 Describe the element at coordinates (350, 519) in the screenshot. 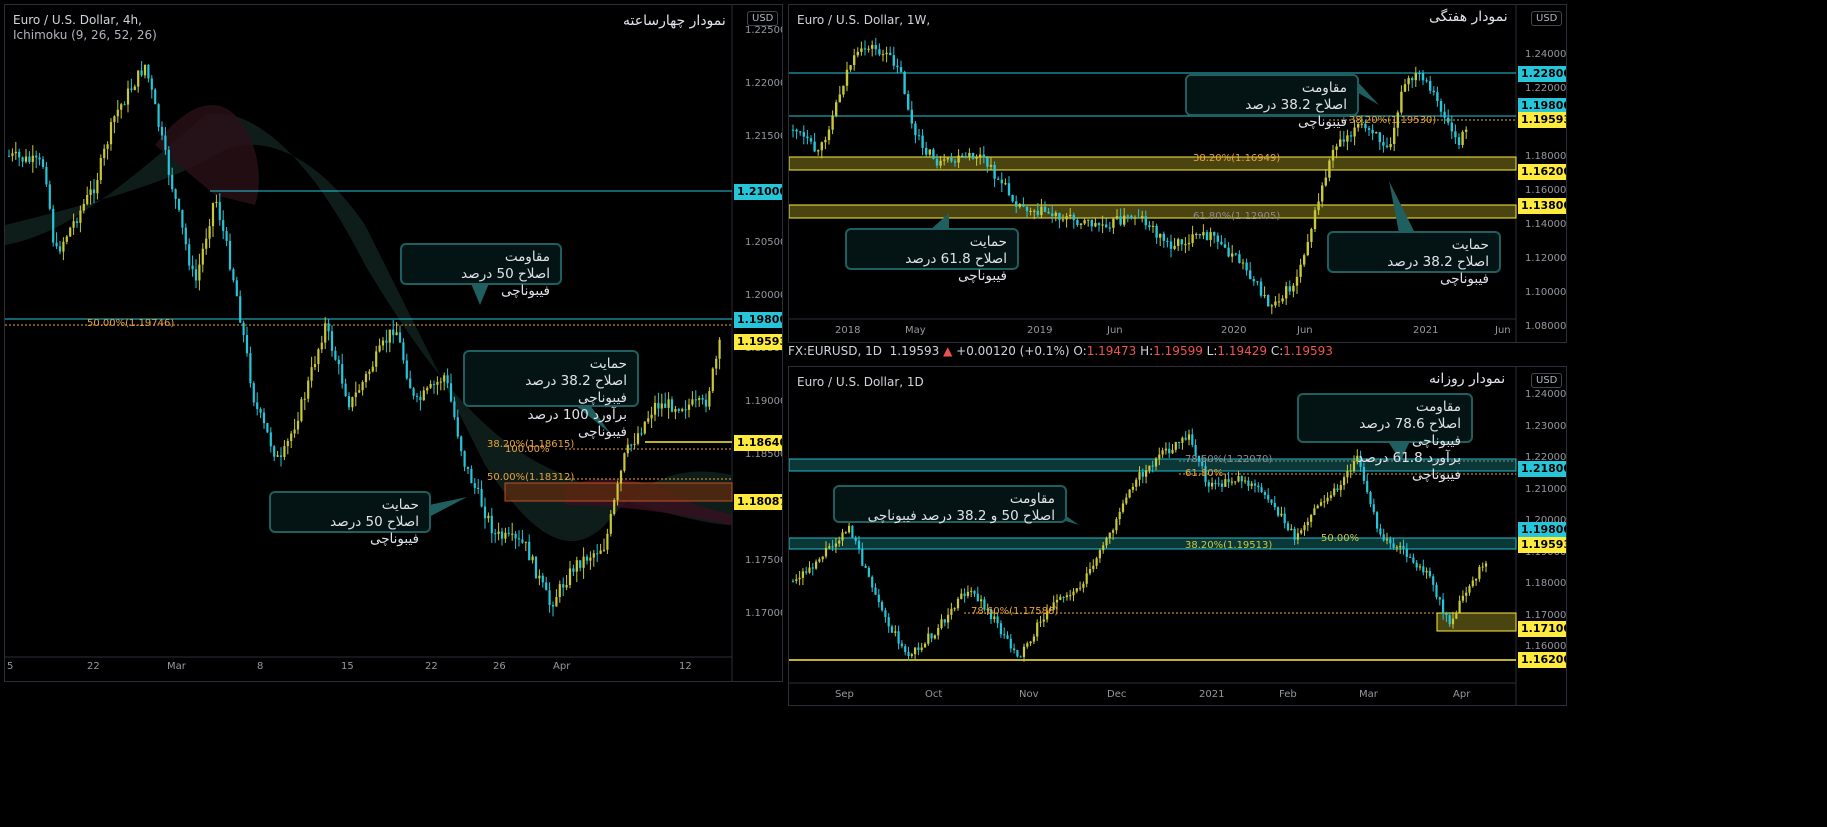

I see `annotation-support: حمایت اصلاح 50 درصد فیبوناچی` at that location.